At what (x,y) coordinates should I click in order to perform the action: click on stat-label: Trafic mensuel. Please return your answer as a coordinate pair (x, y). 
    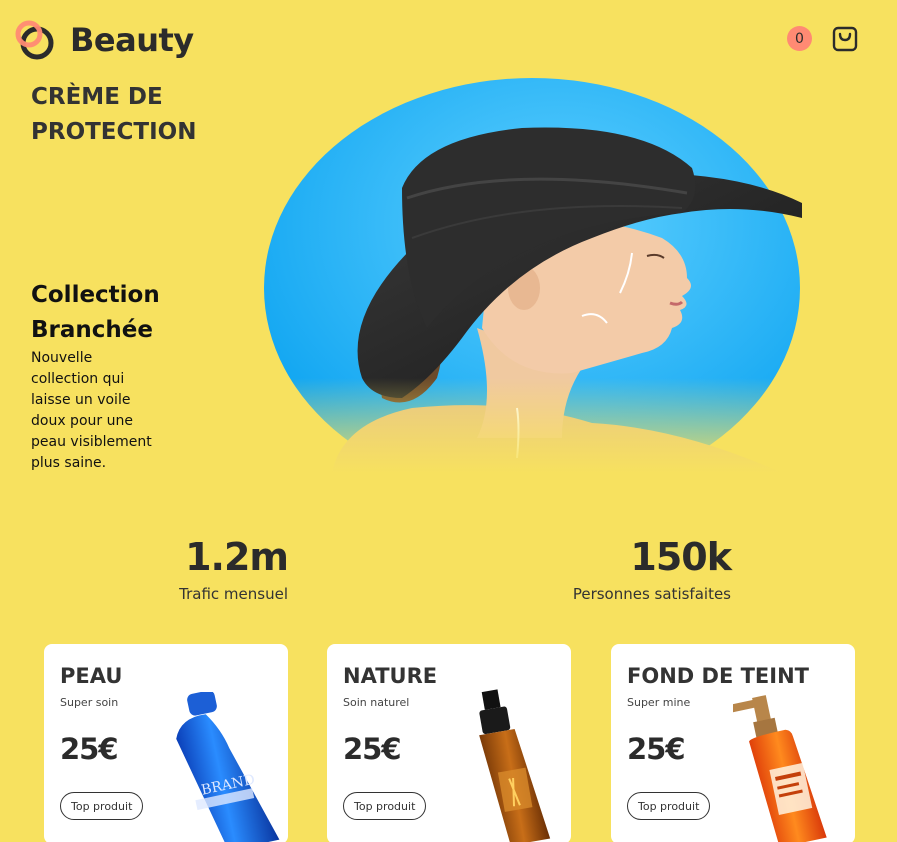
    Looking at the image, I should click on (233, 594).